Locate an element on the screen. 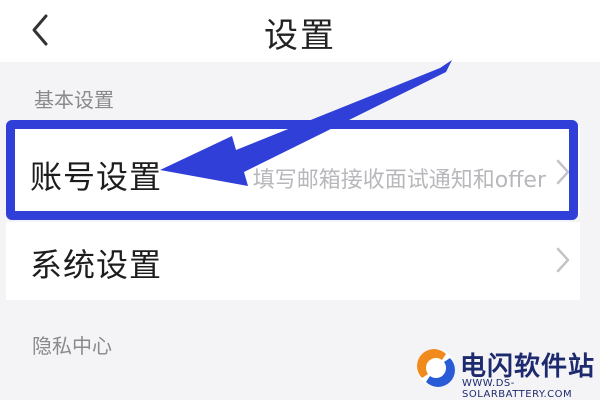  section-label-basic: 基本设置 is located at coordinates (74, 100).